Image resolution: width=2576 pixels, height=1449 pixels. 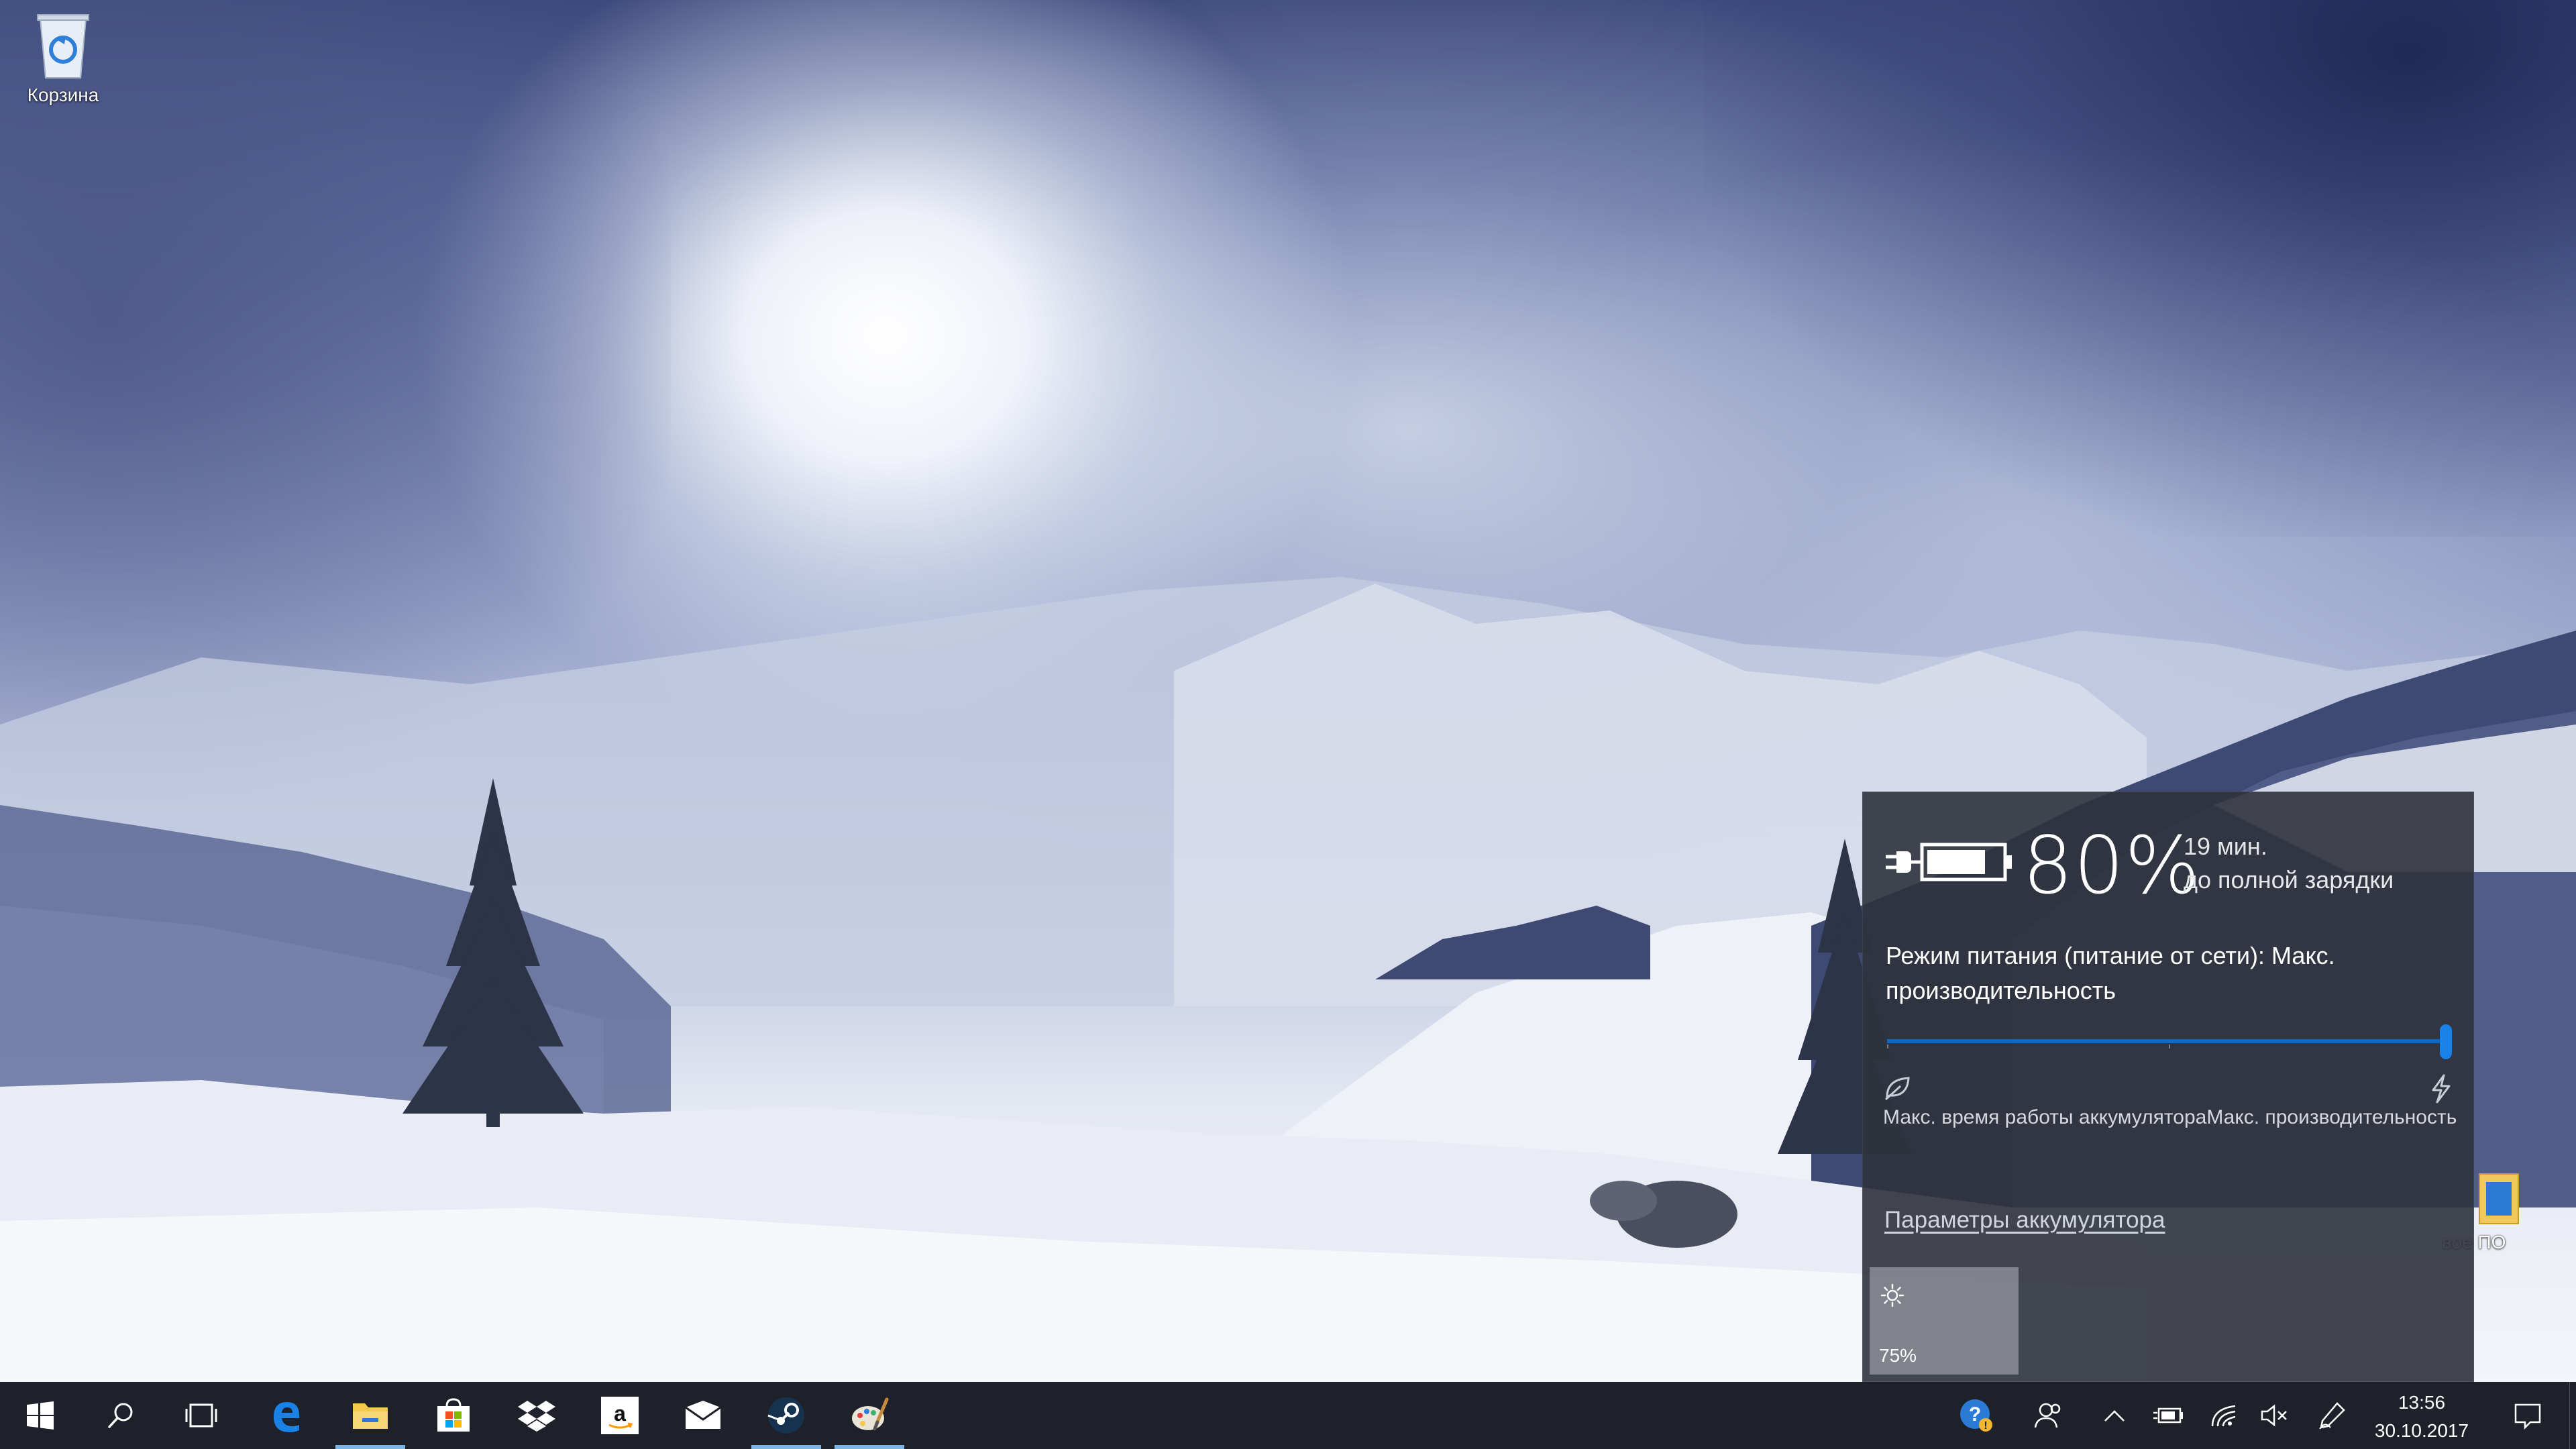 I want to click on amazon-icon: a, so click(x=620, y=1415).